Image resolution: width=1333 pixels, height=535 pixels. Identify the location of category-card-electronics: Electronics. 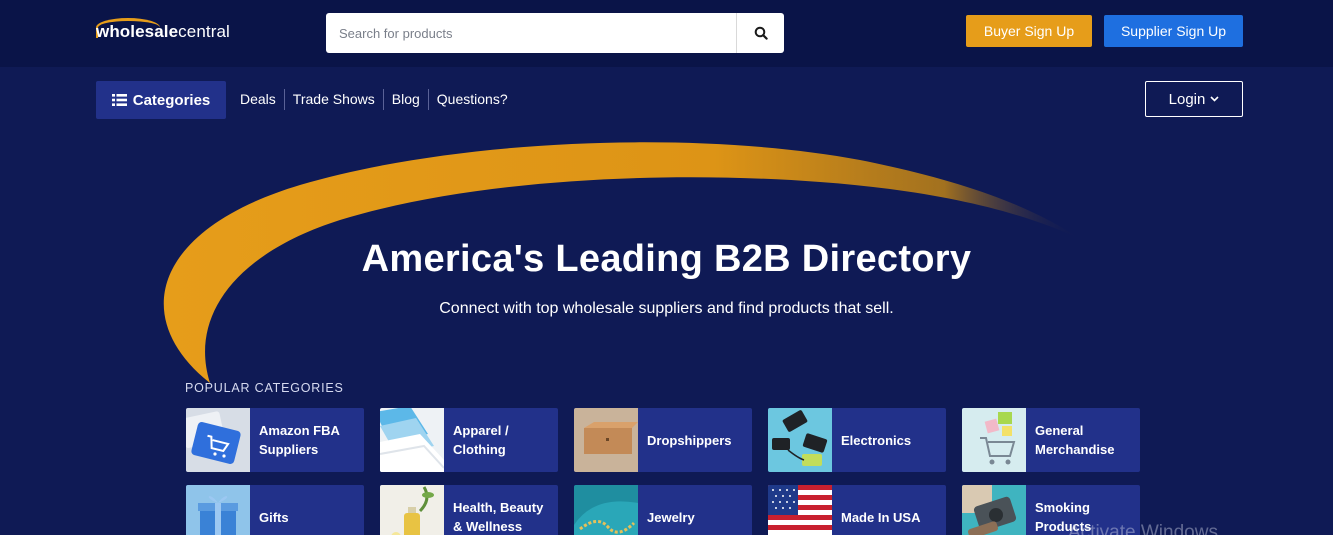
(857, 440).